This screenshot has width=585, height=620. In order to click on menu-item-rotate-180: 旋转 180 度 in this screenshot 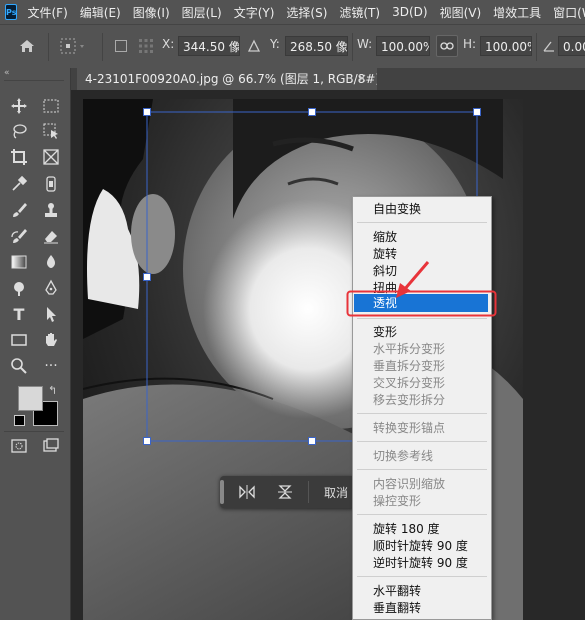, I will do `click(406, 529)`.